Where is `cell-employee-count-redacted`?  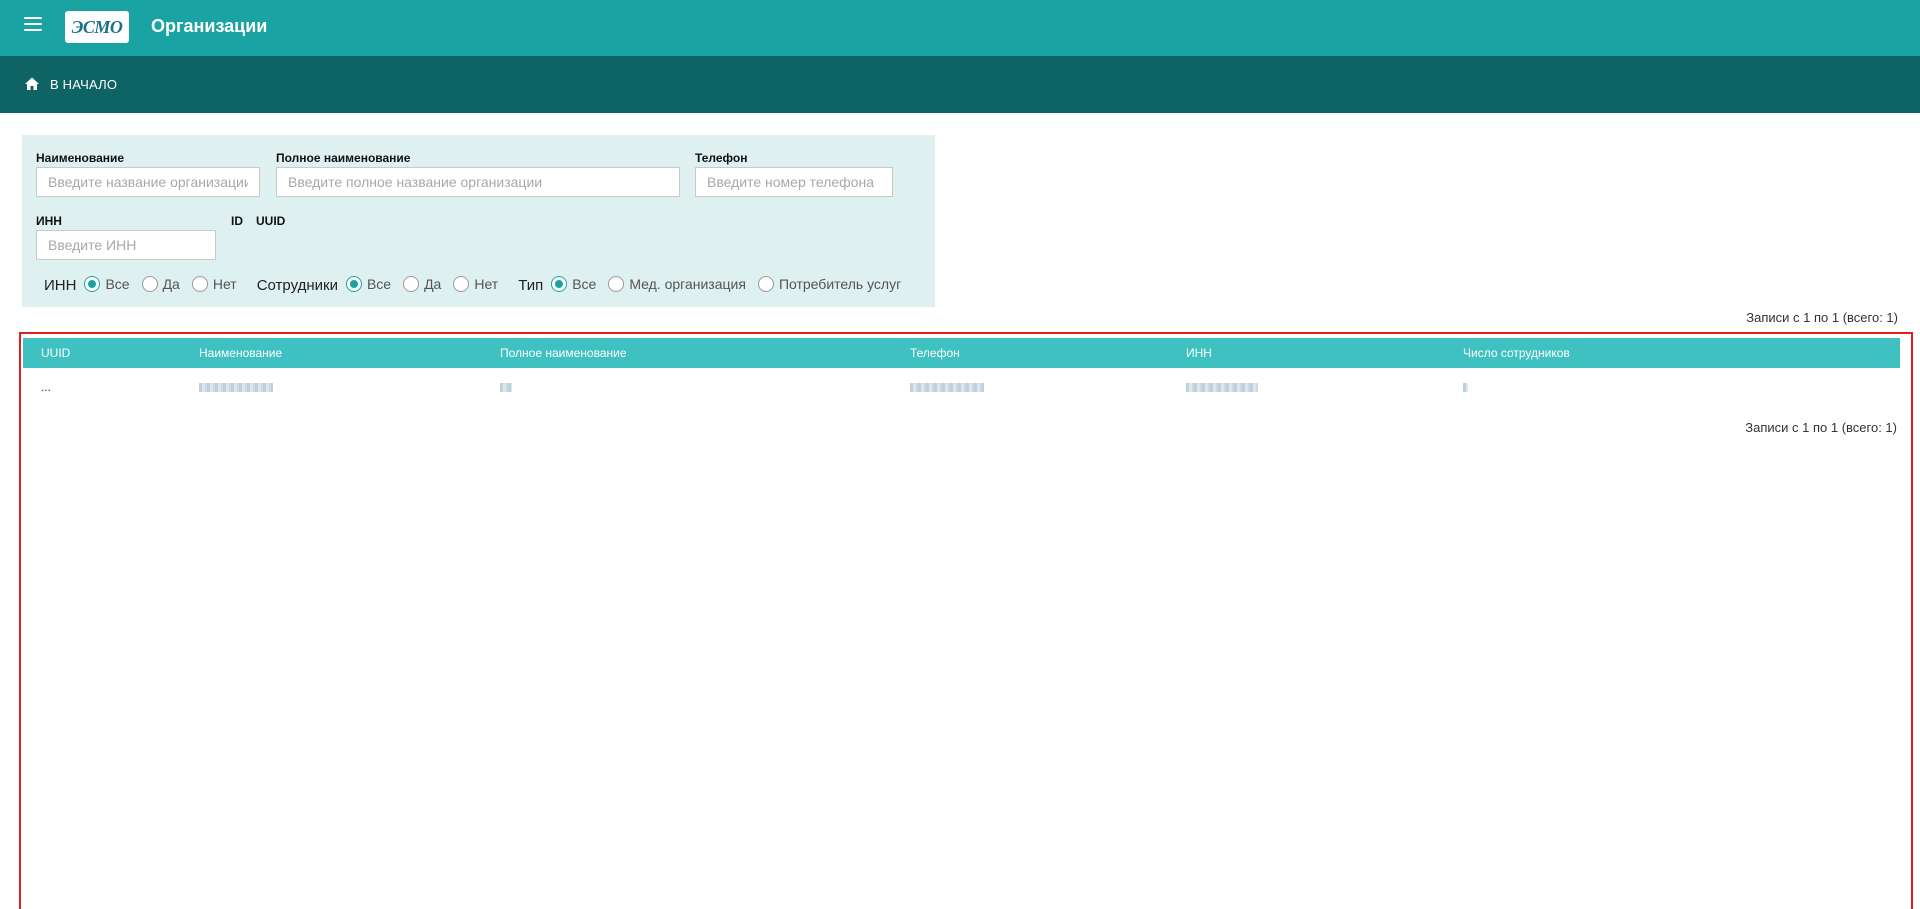
cell-employee-count-redacted is located at coordinates (1465, 387).